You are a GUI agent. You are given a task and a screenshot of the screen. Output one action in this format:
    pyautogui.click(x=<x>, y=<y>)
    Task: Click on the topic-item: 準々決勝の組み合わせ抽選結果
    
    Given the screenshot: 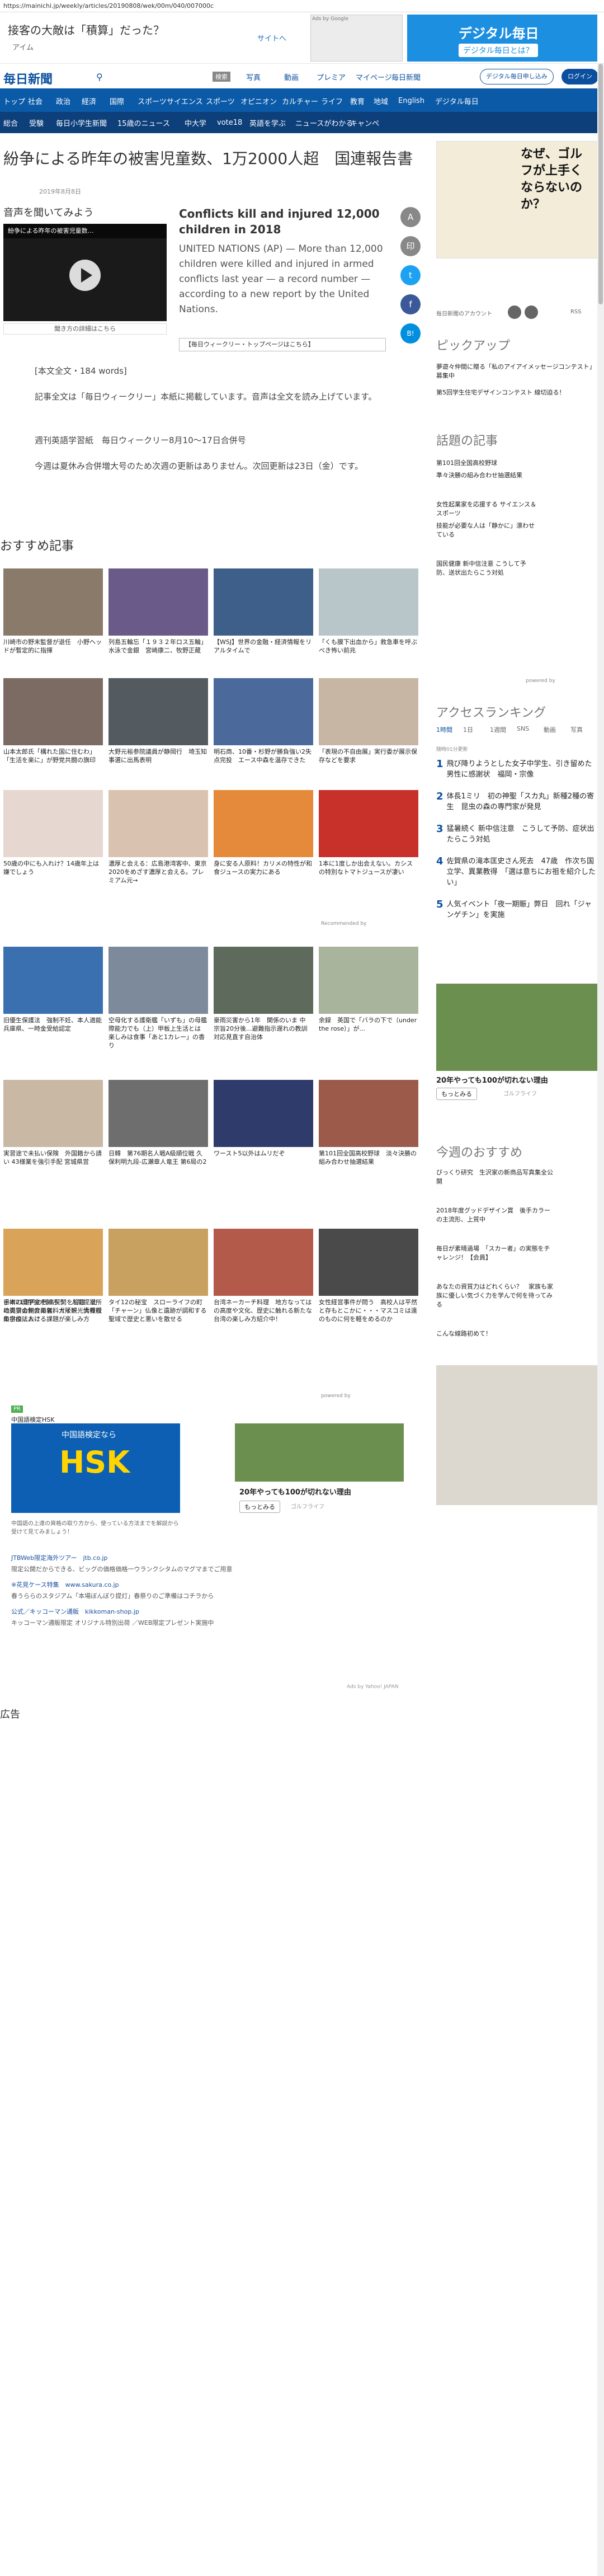 What is the action you would take?
    pyautogui.click(x=486, y=475)
    